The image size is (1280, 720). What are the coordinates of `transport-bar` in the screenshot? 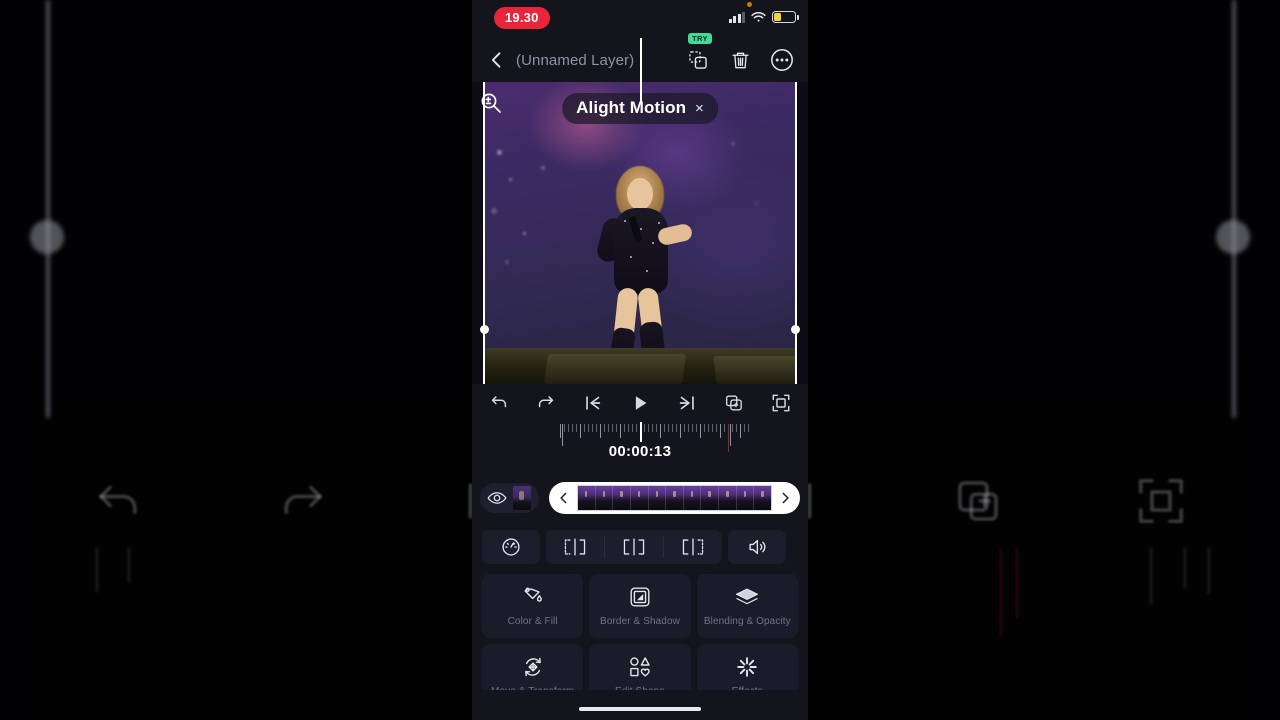 It's located at (640, 403).